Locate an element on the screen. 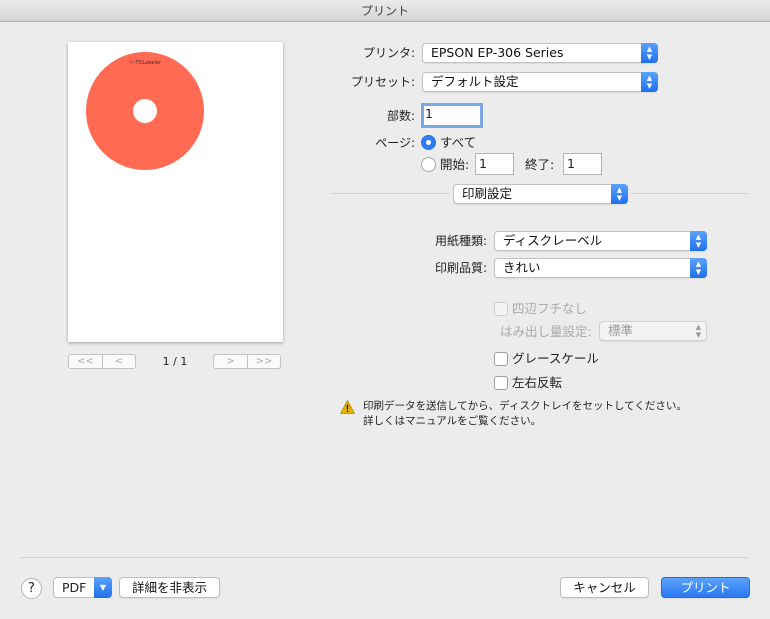 This screenshot has height=619, width=770. printer-popup: EPSON EP-306 Series ▲ ▼ is located at coordinates (540, 53).